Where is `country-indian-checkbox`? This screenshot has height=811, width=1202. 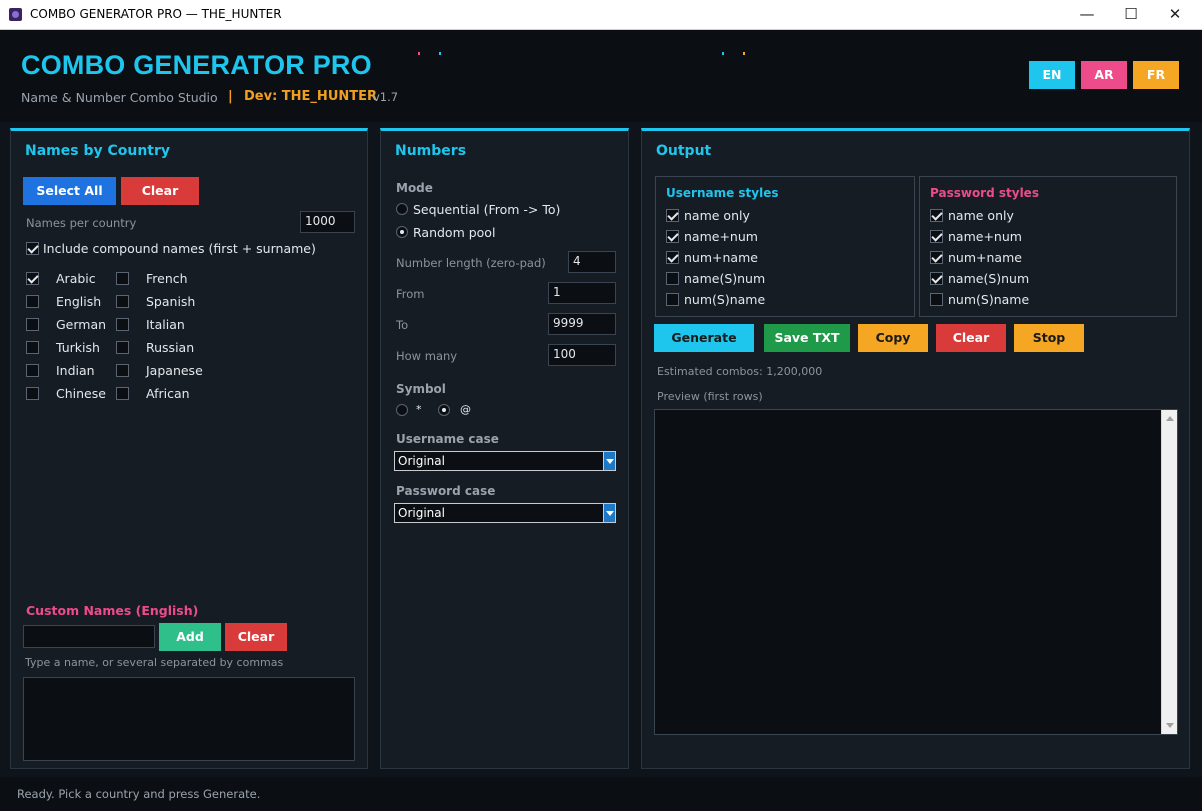 country-indian-checkbox is located at coordinates (32, 370).